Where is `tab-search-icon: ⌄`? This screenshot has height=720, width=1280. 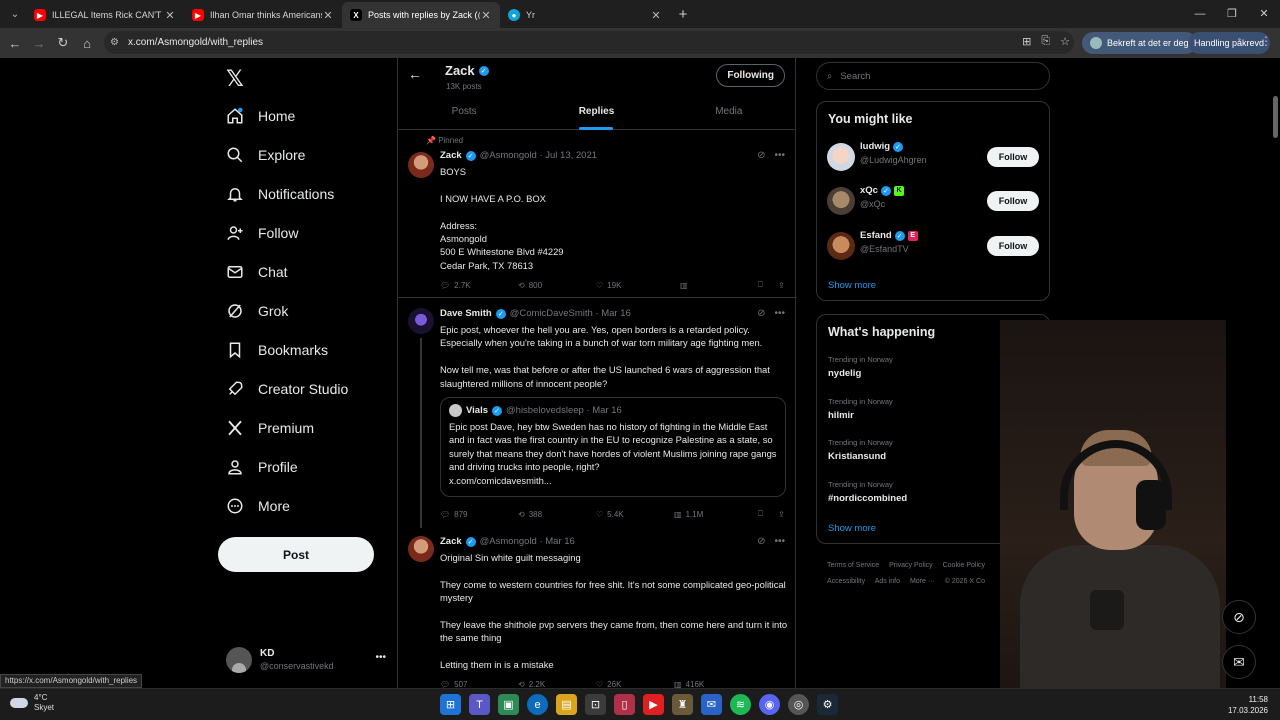
tab-search-icon: ⌄ is located at coordinates (15, 14).